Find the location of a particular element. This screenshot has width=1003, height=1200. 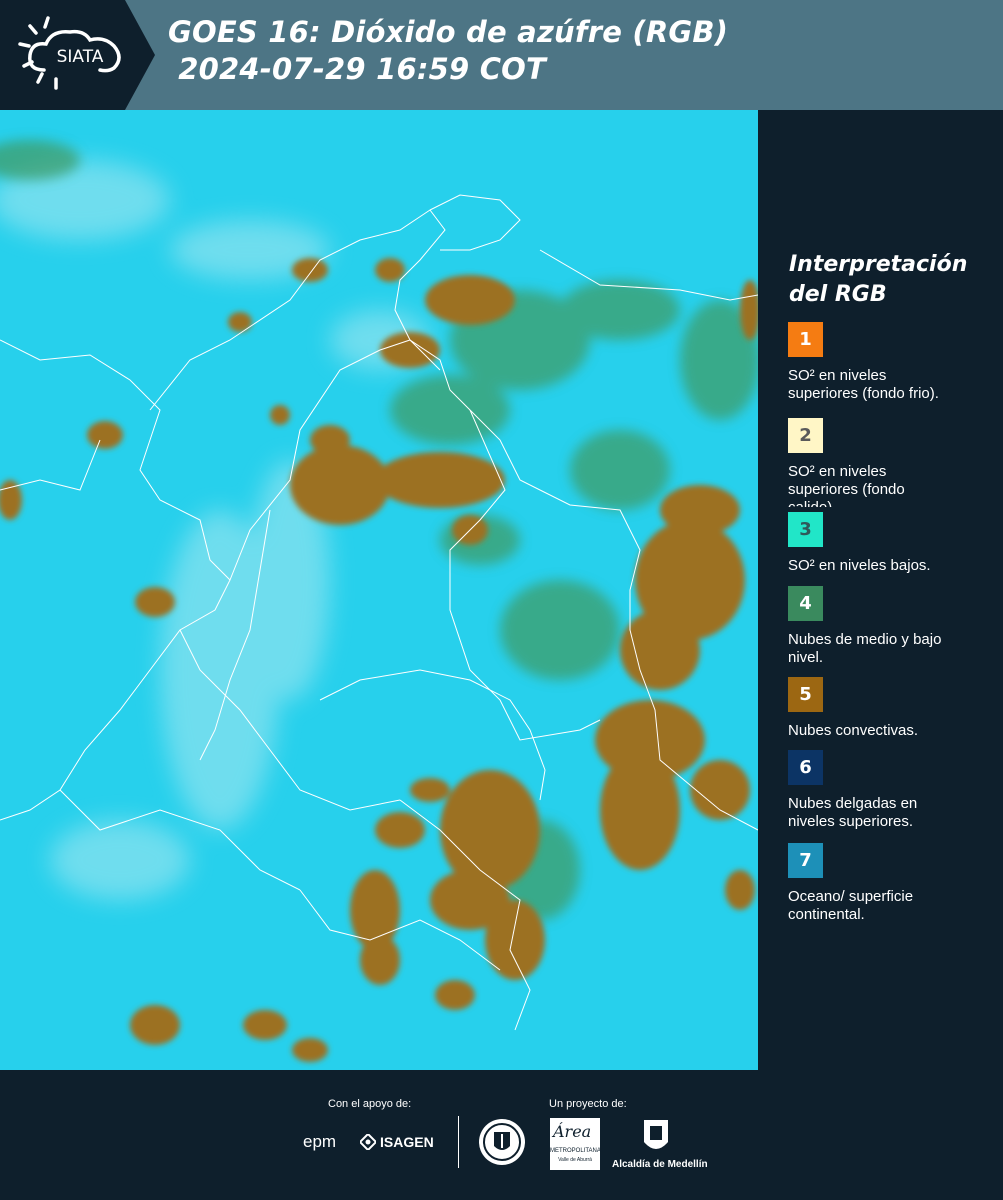

legend-title-line-2: del RGB is located at coordinates (838, 294).